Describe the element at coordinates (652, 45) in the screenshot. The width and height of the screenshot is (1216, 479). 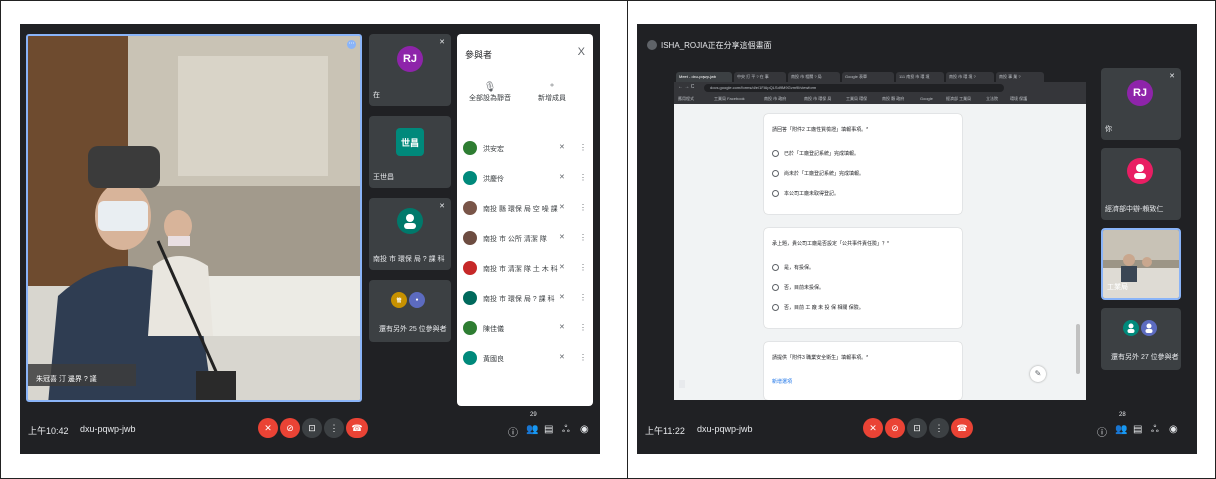
I see `presenter-icon` at that location.